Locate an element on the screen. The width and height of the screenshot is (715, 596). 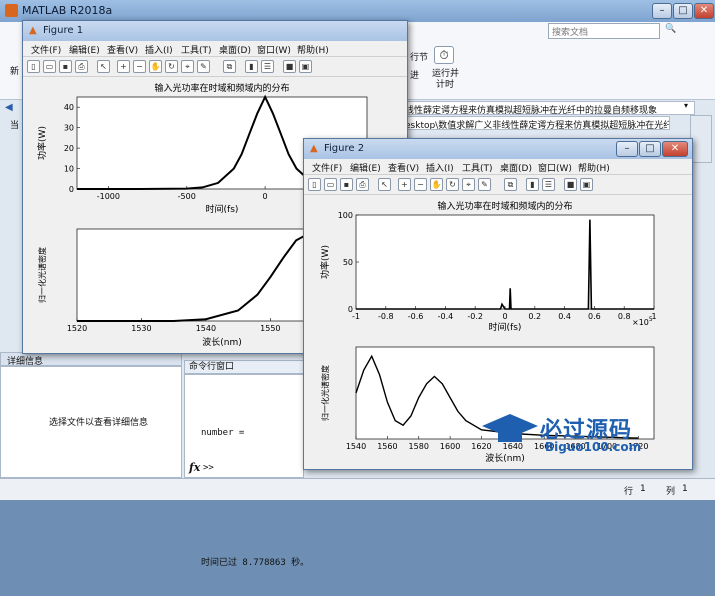
command-window: number = 241 时间已过 8.778863 秒。 fx >> is located at coordinates (246, 471).